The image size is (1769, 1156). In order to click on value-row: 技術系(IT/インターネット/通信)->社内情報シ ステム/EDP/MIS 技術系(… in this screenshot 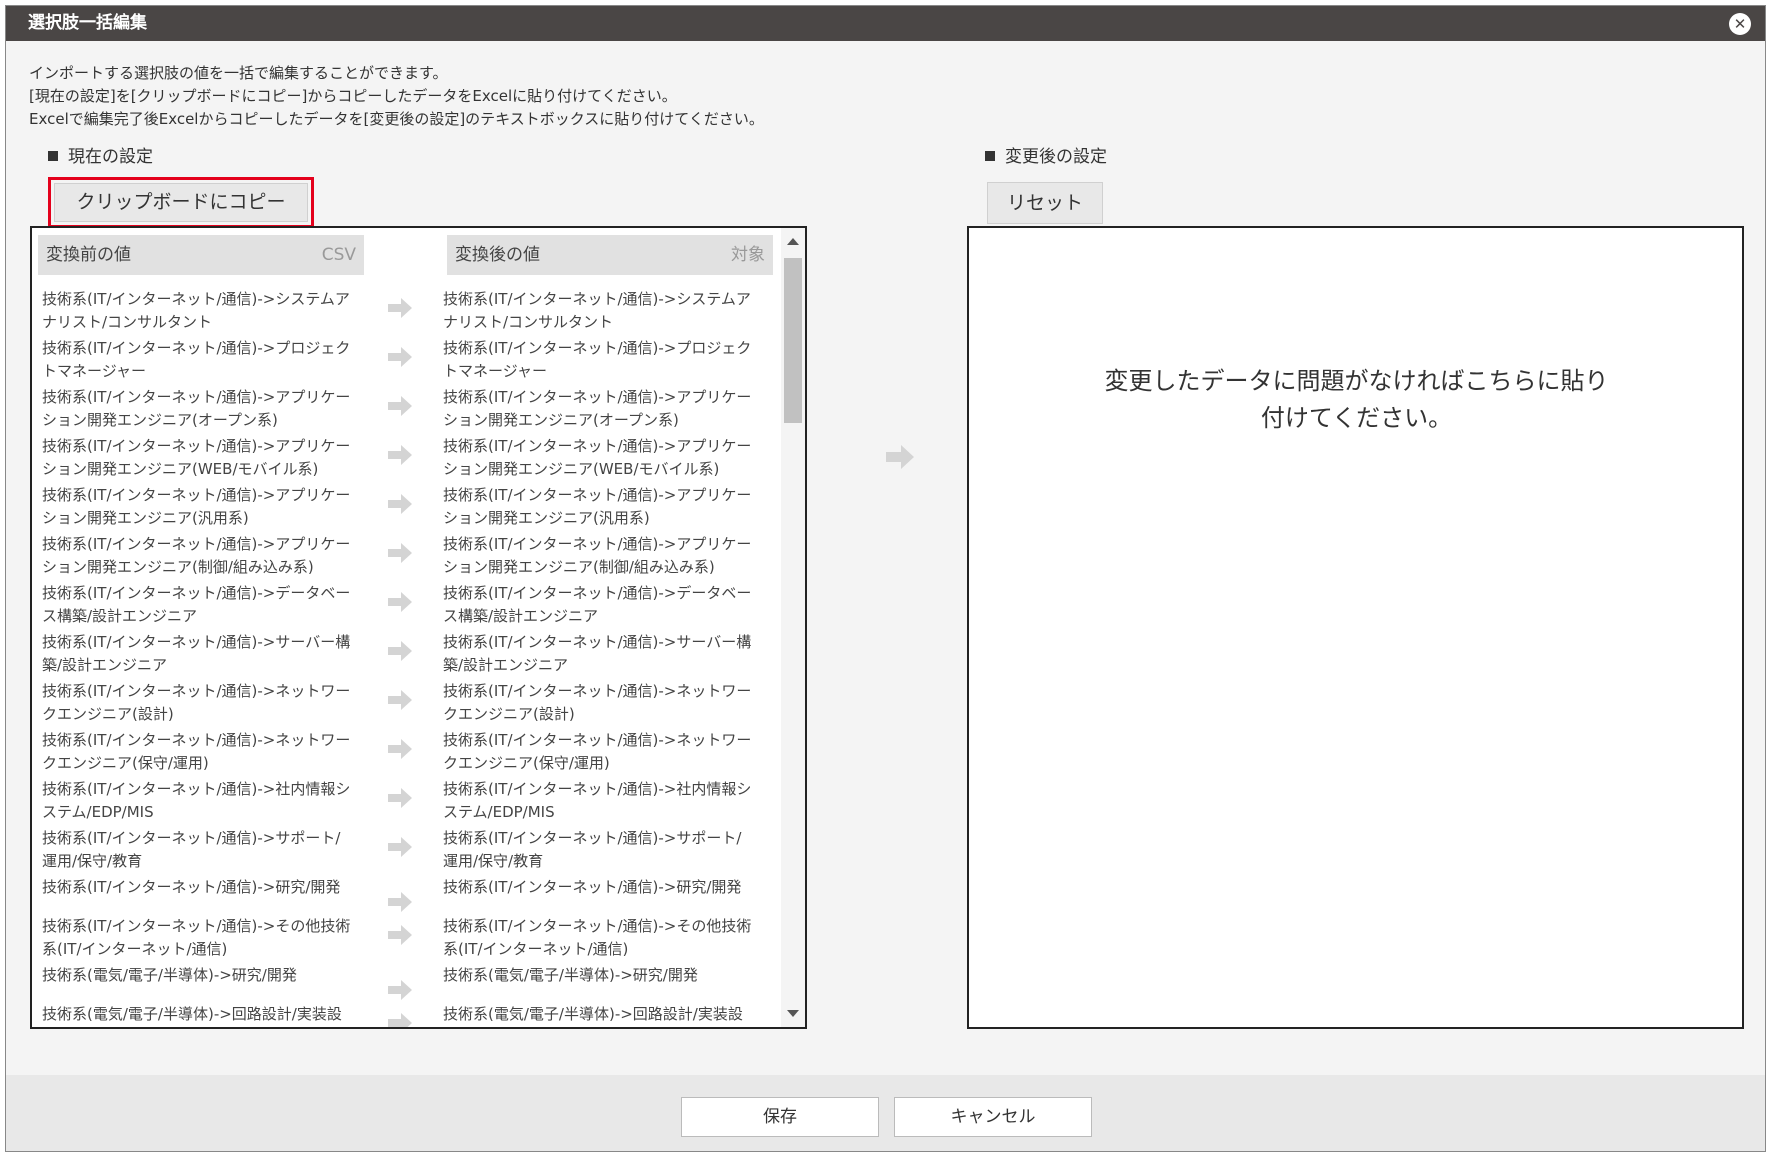, I will do `click(407, 802)`.